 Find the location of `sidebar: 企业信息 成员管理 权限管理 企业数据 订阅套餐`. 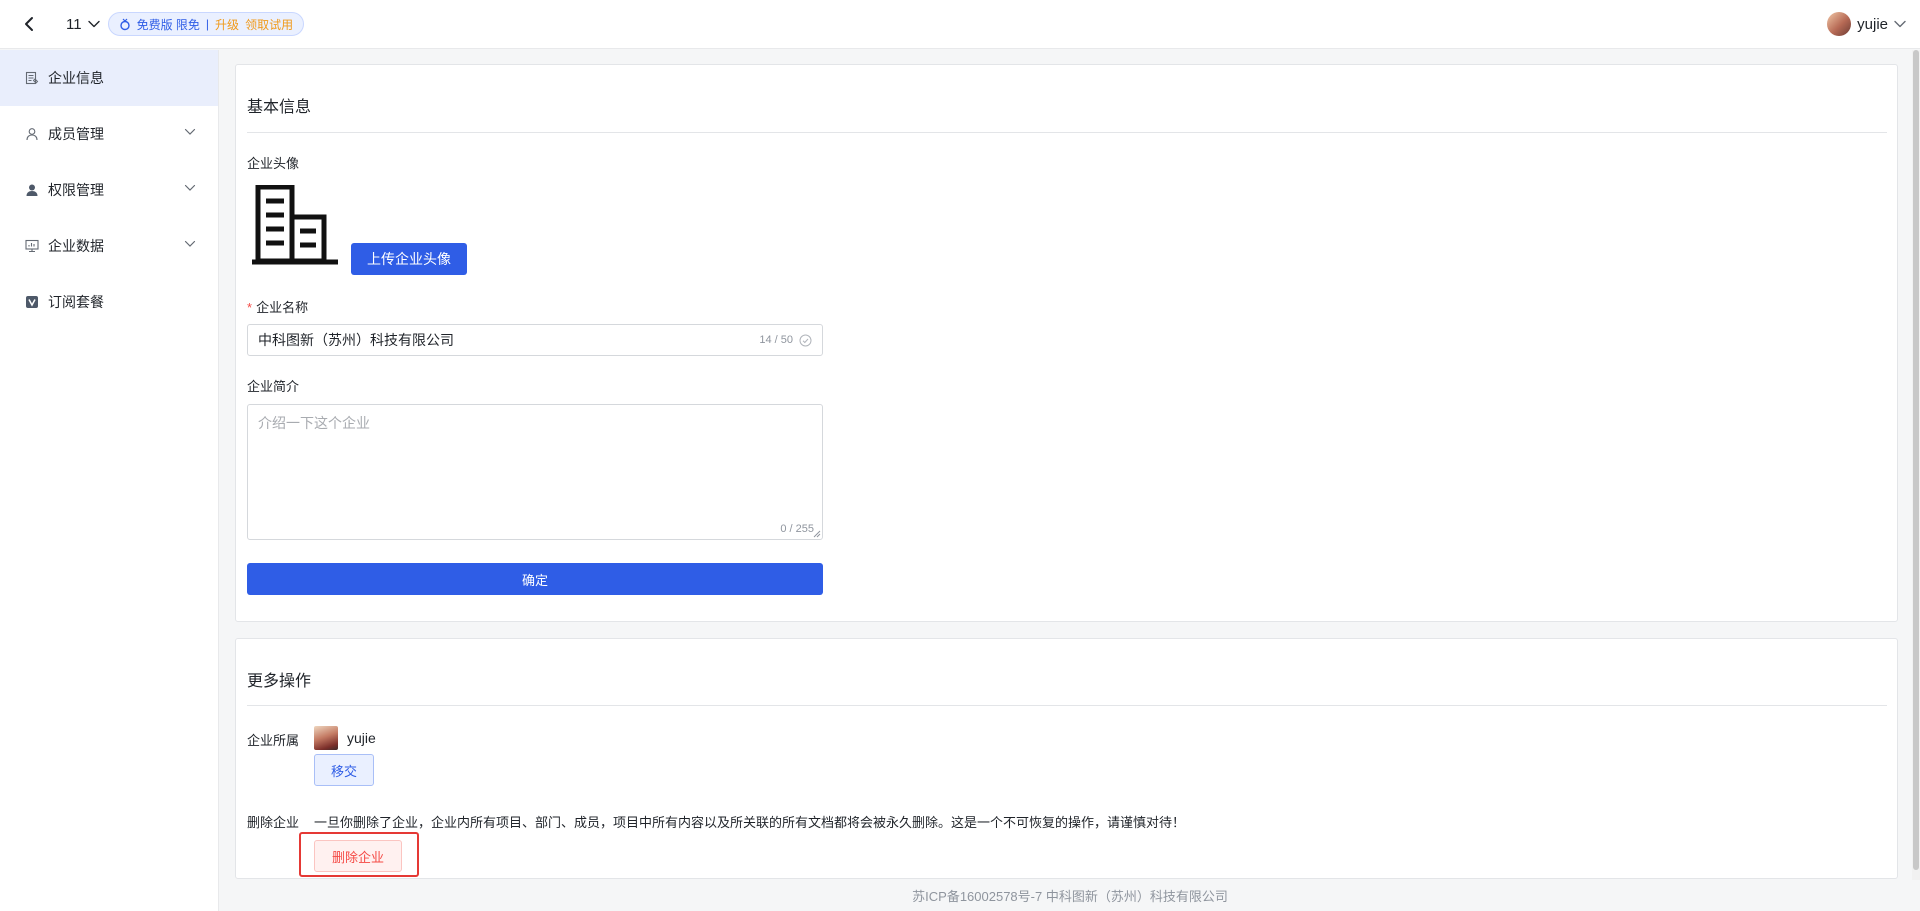

sidebar: 企业信息 成员管理 权限管理 企业数据 订阅套餐 is located at coordinates (109, 480).